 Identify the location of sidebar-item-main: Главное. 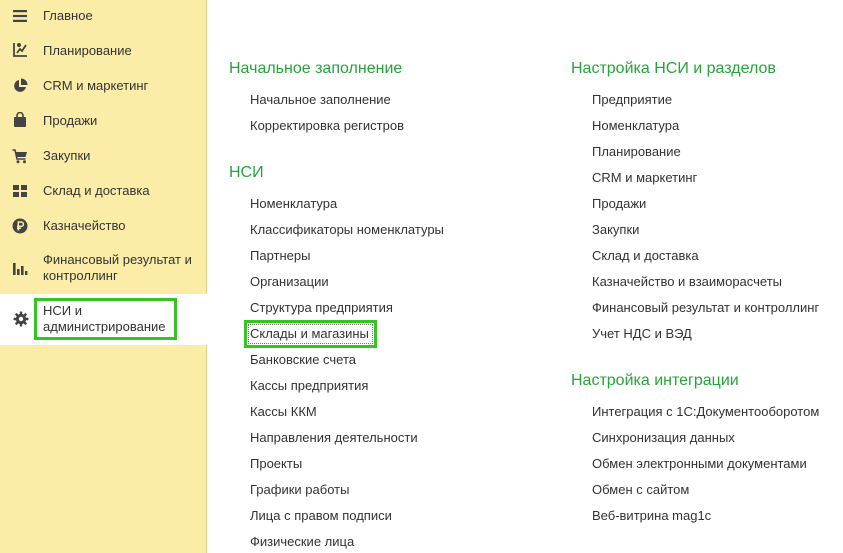
(103, 16).